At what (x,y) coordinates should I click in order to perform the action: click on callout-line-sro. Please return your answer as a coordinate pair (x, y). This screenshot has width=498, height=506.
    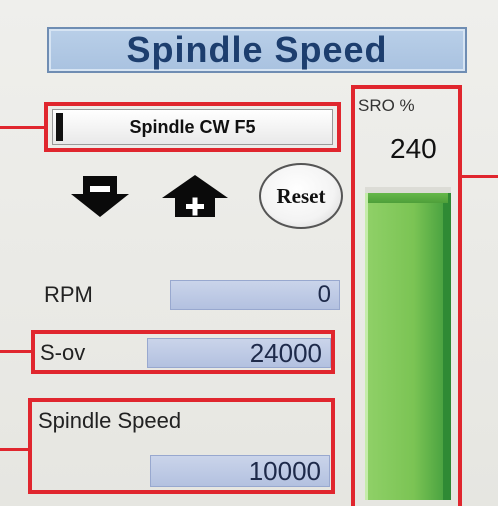
    Looking at the image, I should click on (479, 176).